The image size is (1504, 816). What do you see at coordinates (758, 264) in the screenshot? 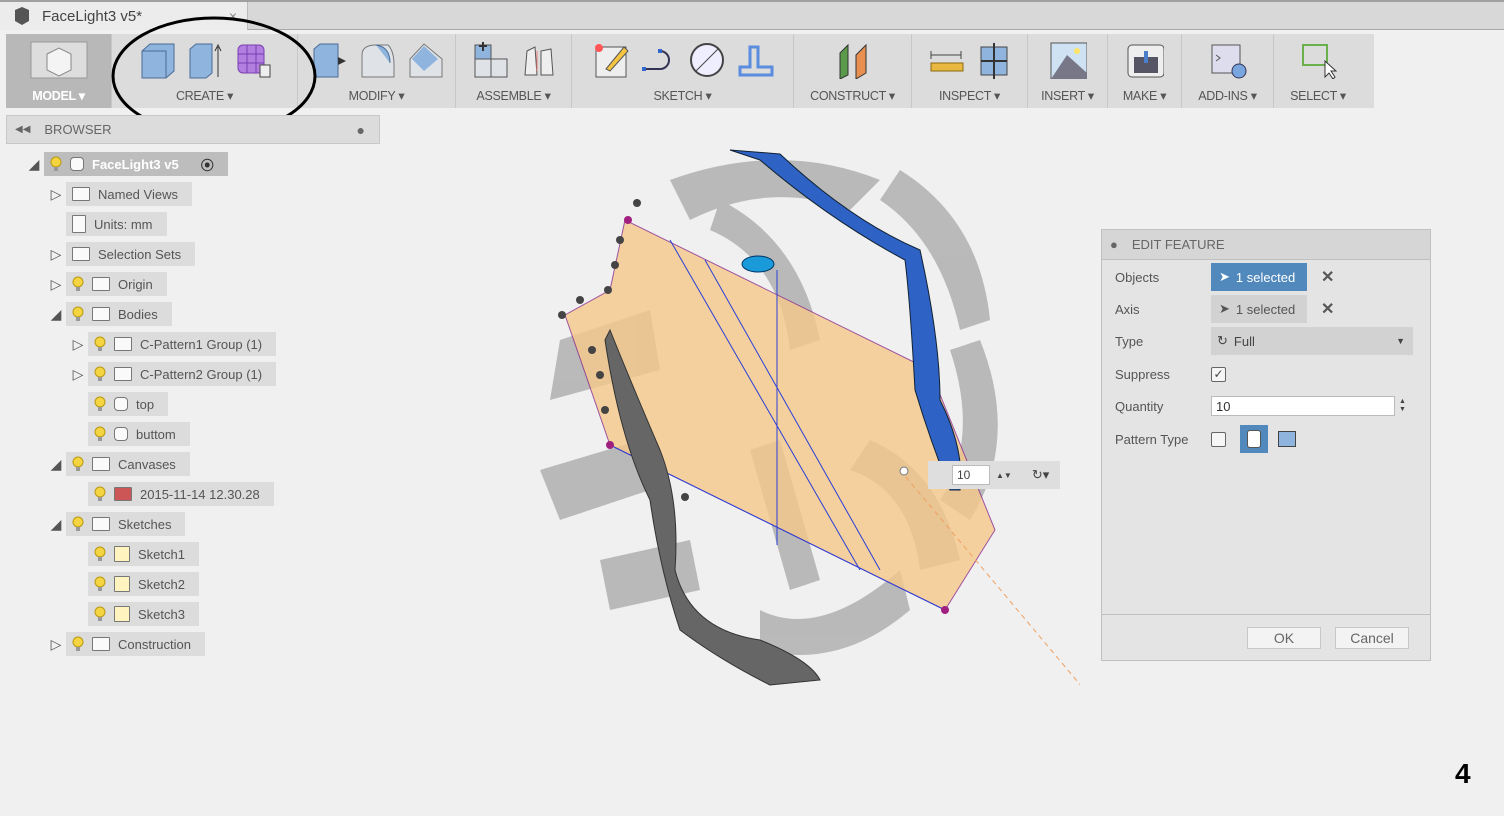
I see `rotate-manipulator-icon` at bounding box center [758, 264].